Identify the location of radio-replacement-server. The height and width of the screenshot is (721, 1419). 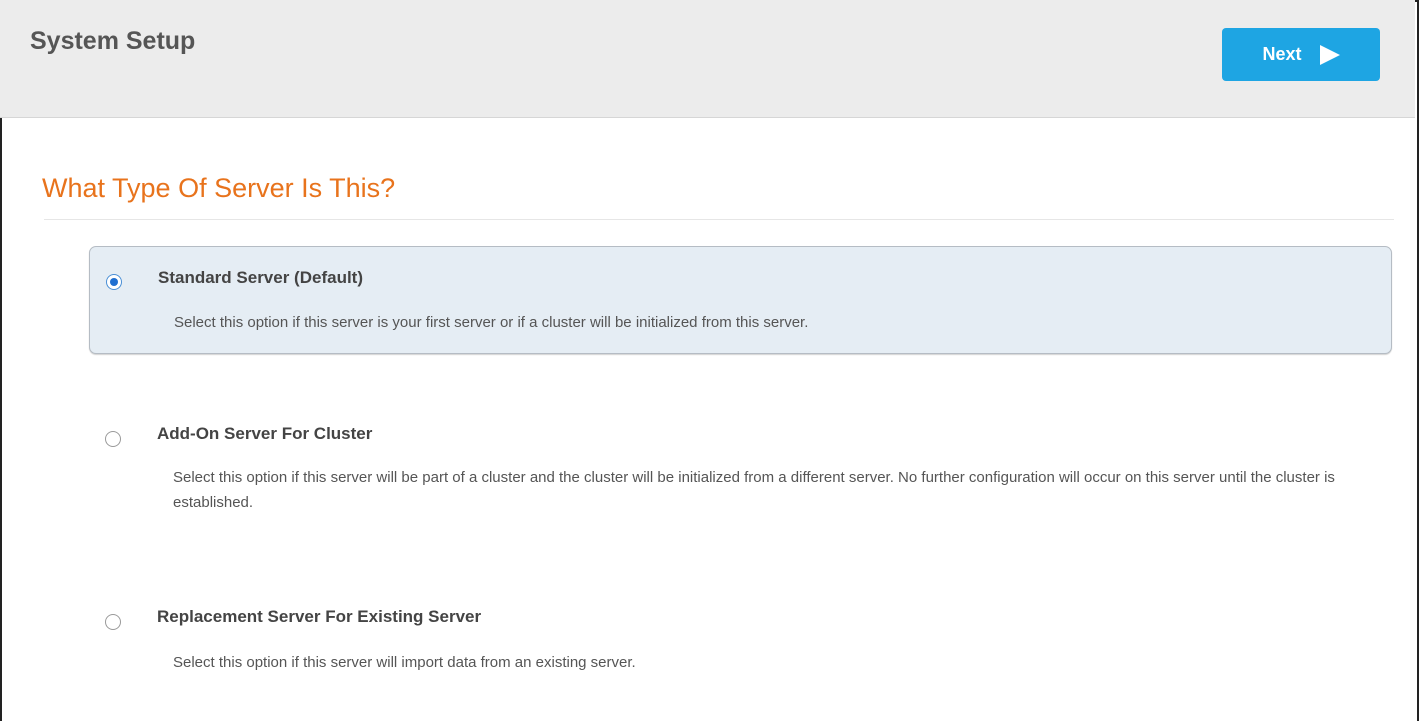
(113, 622).